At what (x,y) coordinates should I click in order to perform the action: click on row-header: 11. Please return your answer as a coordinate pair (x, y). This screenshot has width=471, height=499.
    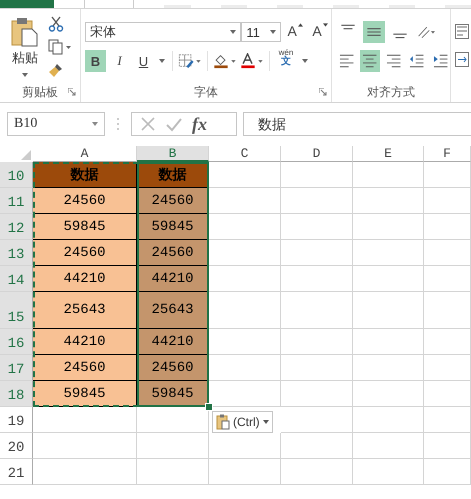
    Looking at the image, I should click on (16, 201).